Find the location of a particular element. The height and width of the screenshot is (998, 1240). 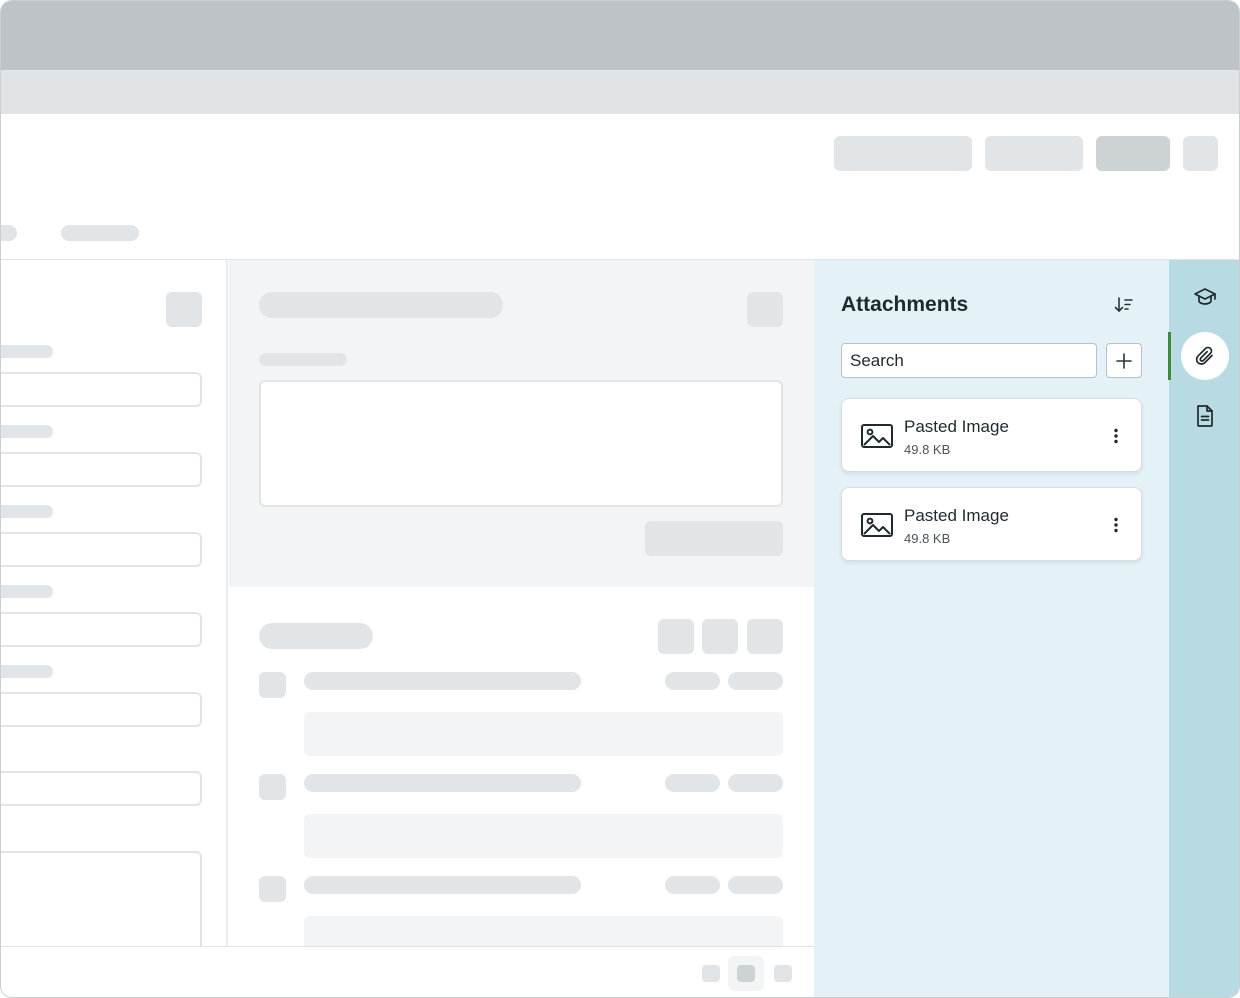

sort-descending-icon is located at coordinates (1123, 304).